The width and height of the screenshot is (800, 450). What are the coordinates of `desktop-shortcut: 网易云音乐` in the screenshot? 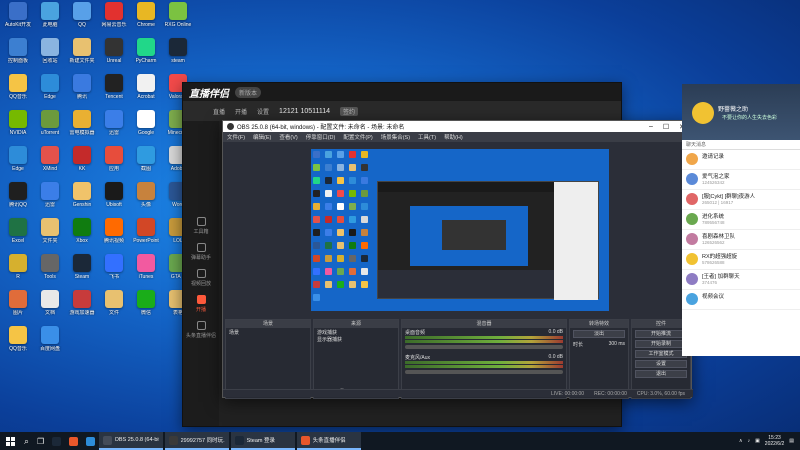 It's located at (114, 20).